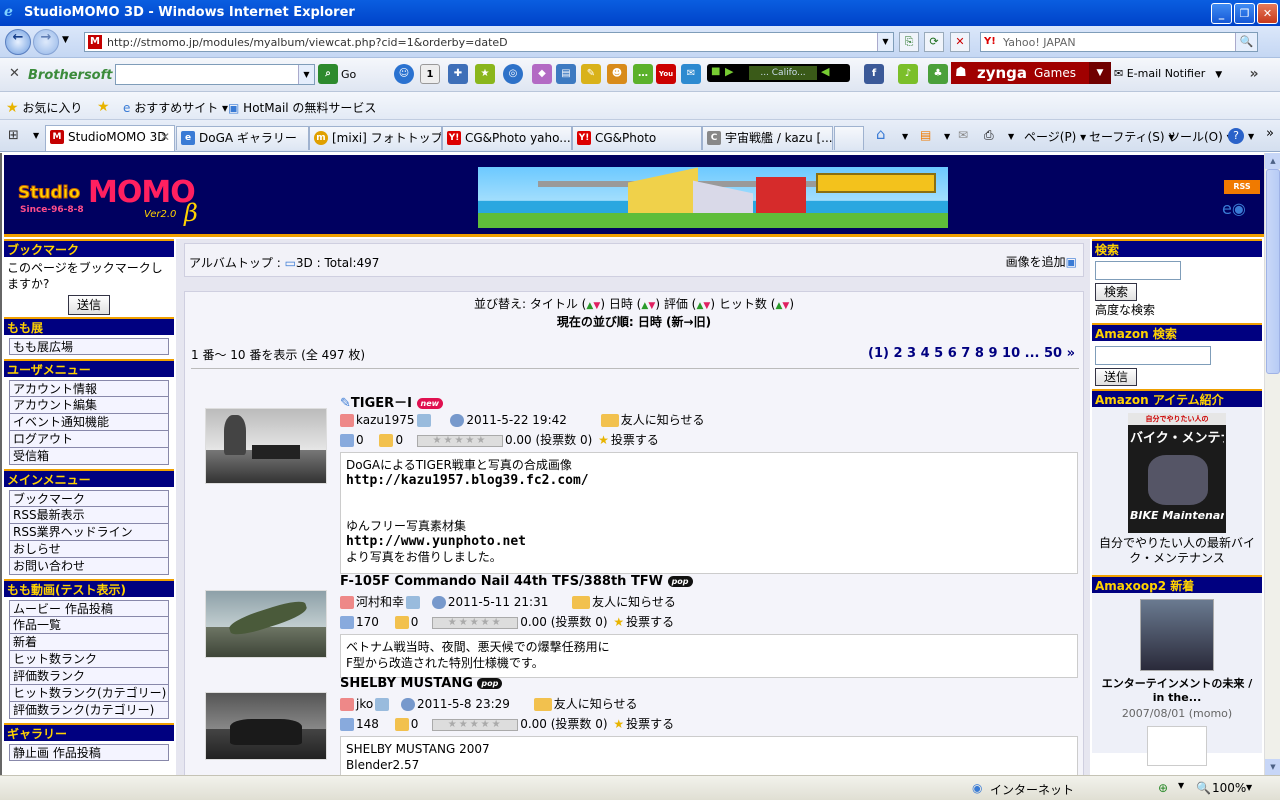 Image resolution: width=1280 pixels, height=800 pixels. I want to click on pencil-icon: ✎, so click(591, 74).